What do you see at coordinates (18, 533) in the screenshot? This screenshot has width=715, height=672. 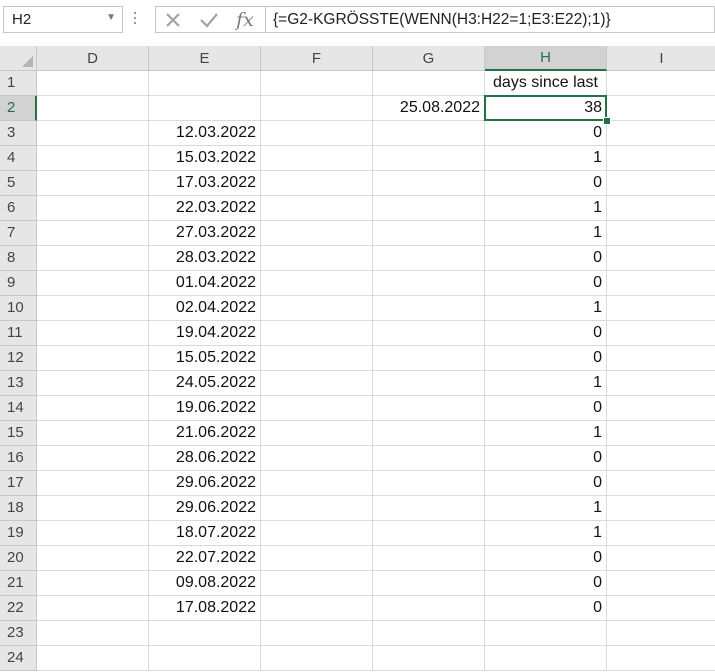 I see `row-header-19: 19` at bounding box center [18, 533].